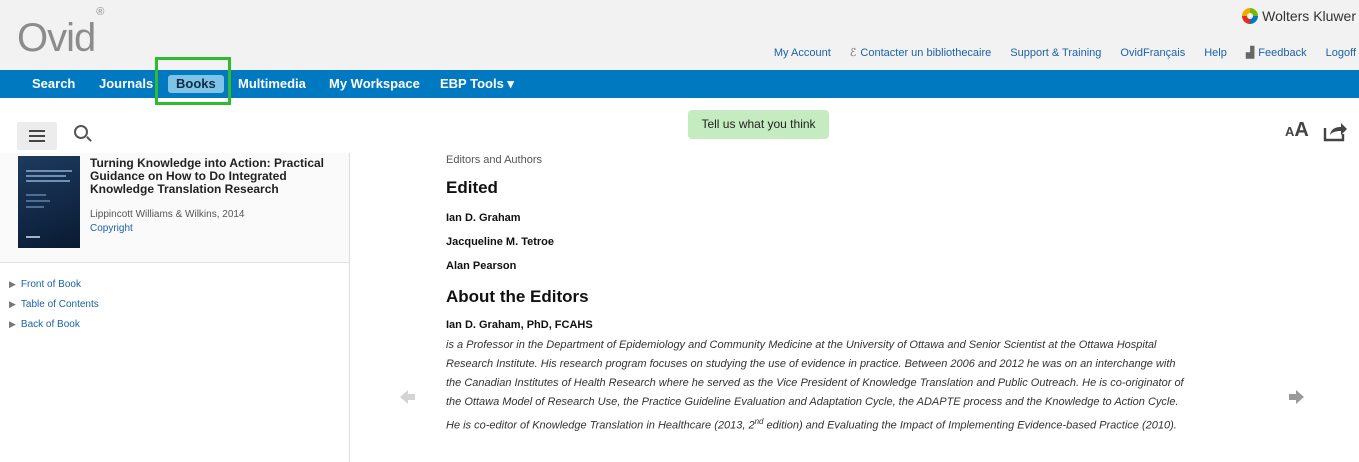 The height and width of the screenshot is (462, 1359). Describe the element at coordinates (1250, 16) in the screenshot. I see `wolters-kluwer-logo-icon` at that location.